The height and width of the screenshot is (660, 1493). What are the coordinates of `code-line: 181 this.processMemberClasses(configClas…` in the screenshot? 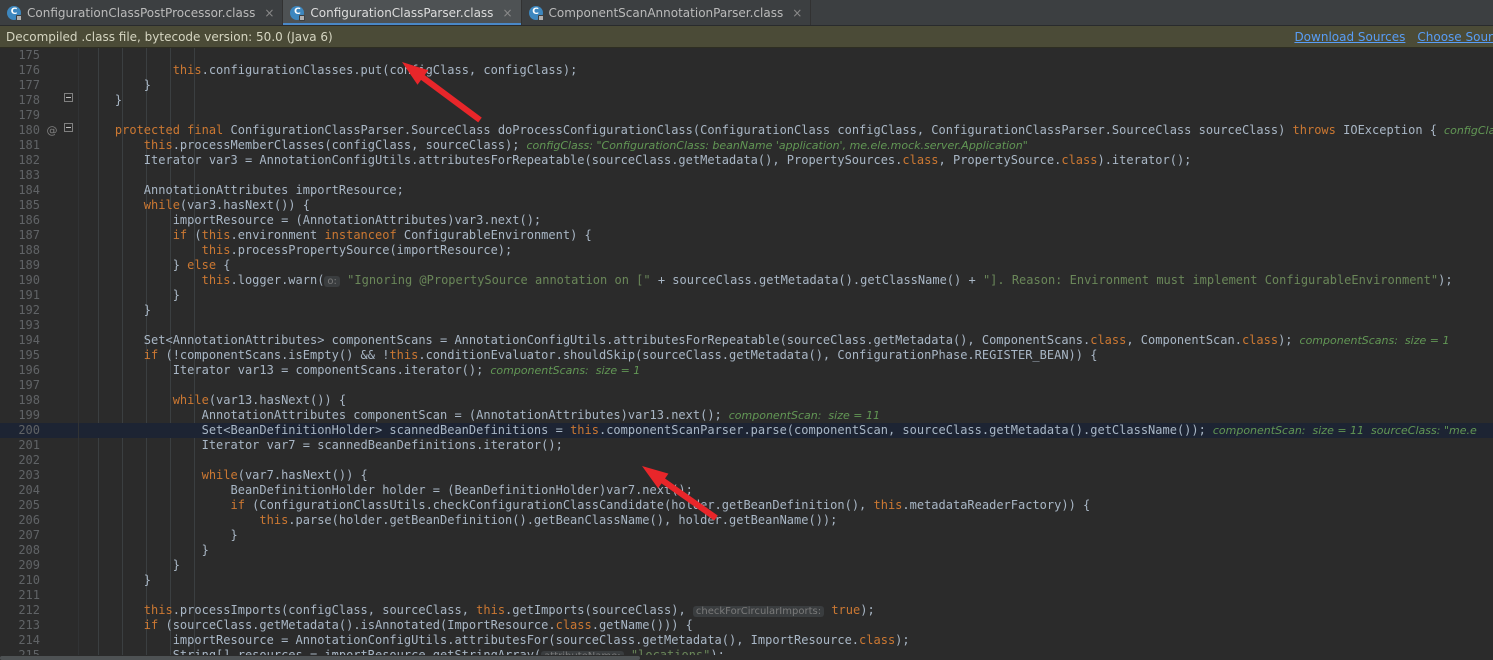 It's located at (746, 145).